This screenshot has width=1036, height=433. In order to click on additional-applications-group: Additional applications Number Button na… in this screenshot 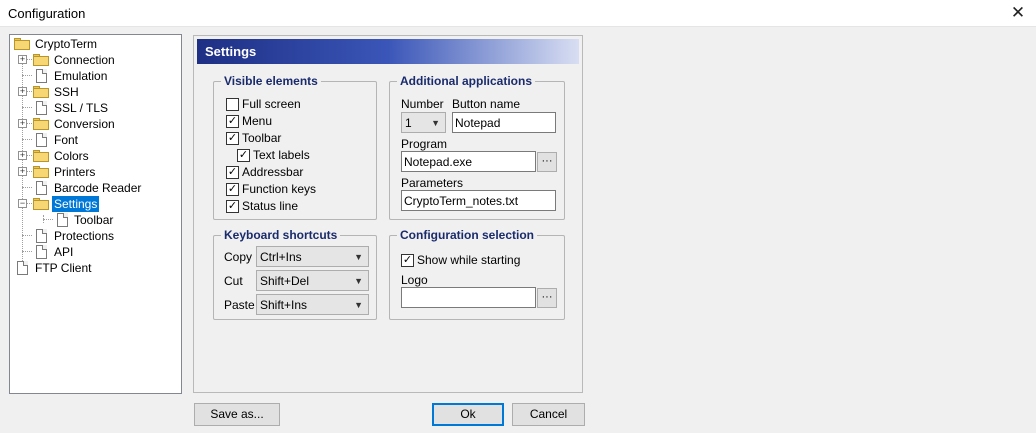, I will do `click(477, 147)`.